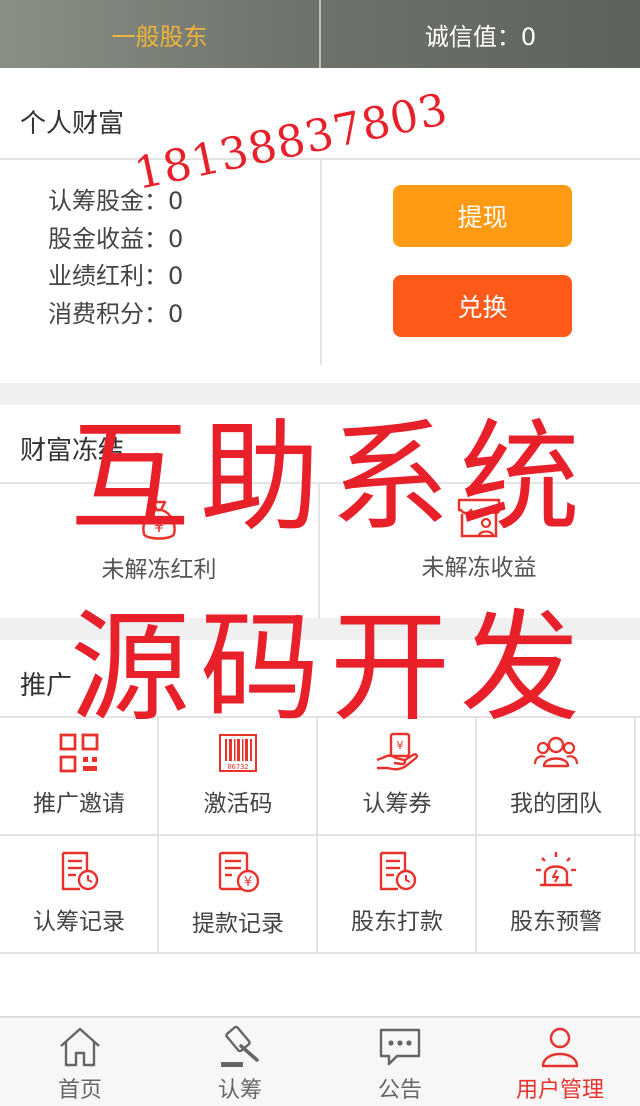  Describe the element at coordinates (397, 894) in the screenshot. I see `promo-shareholder-payment: 股东打款` at that location.